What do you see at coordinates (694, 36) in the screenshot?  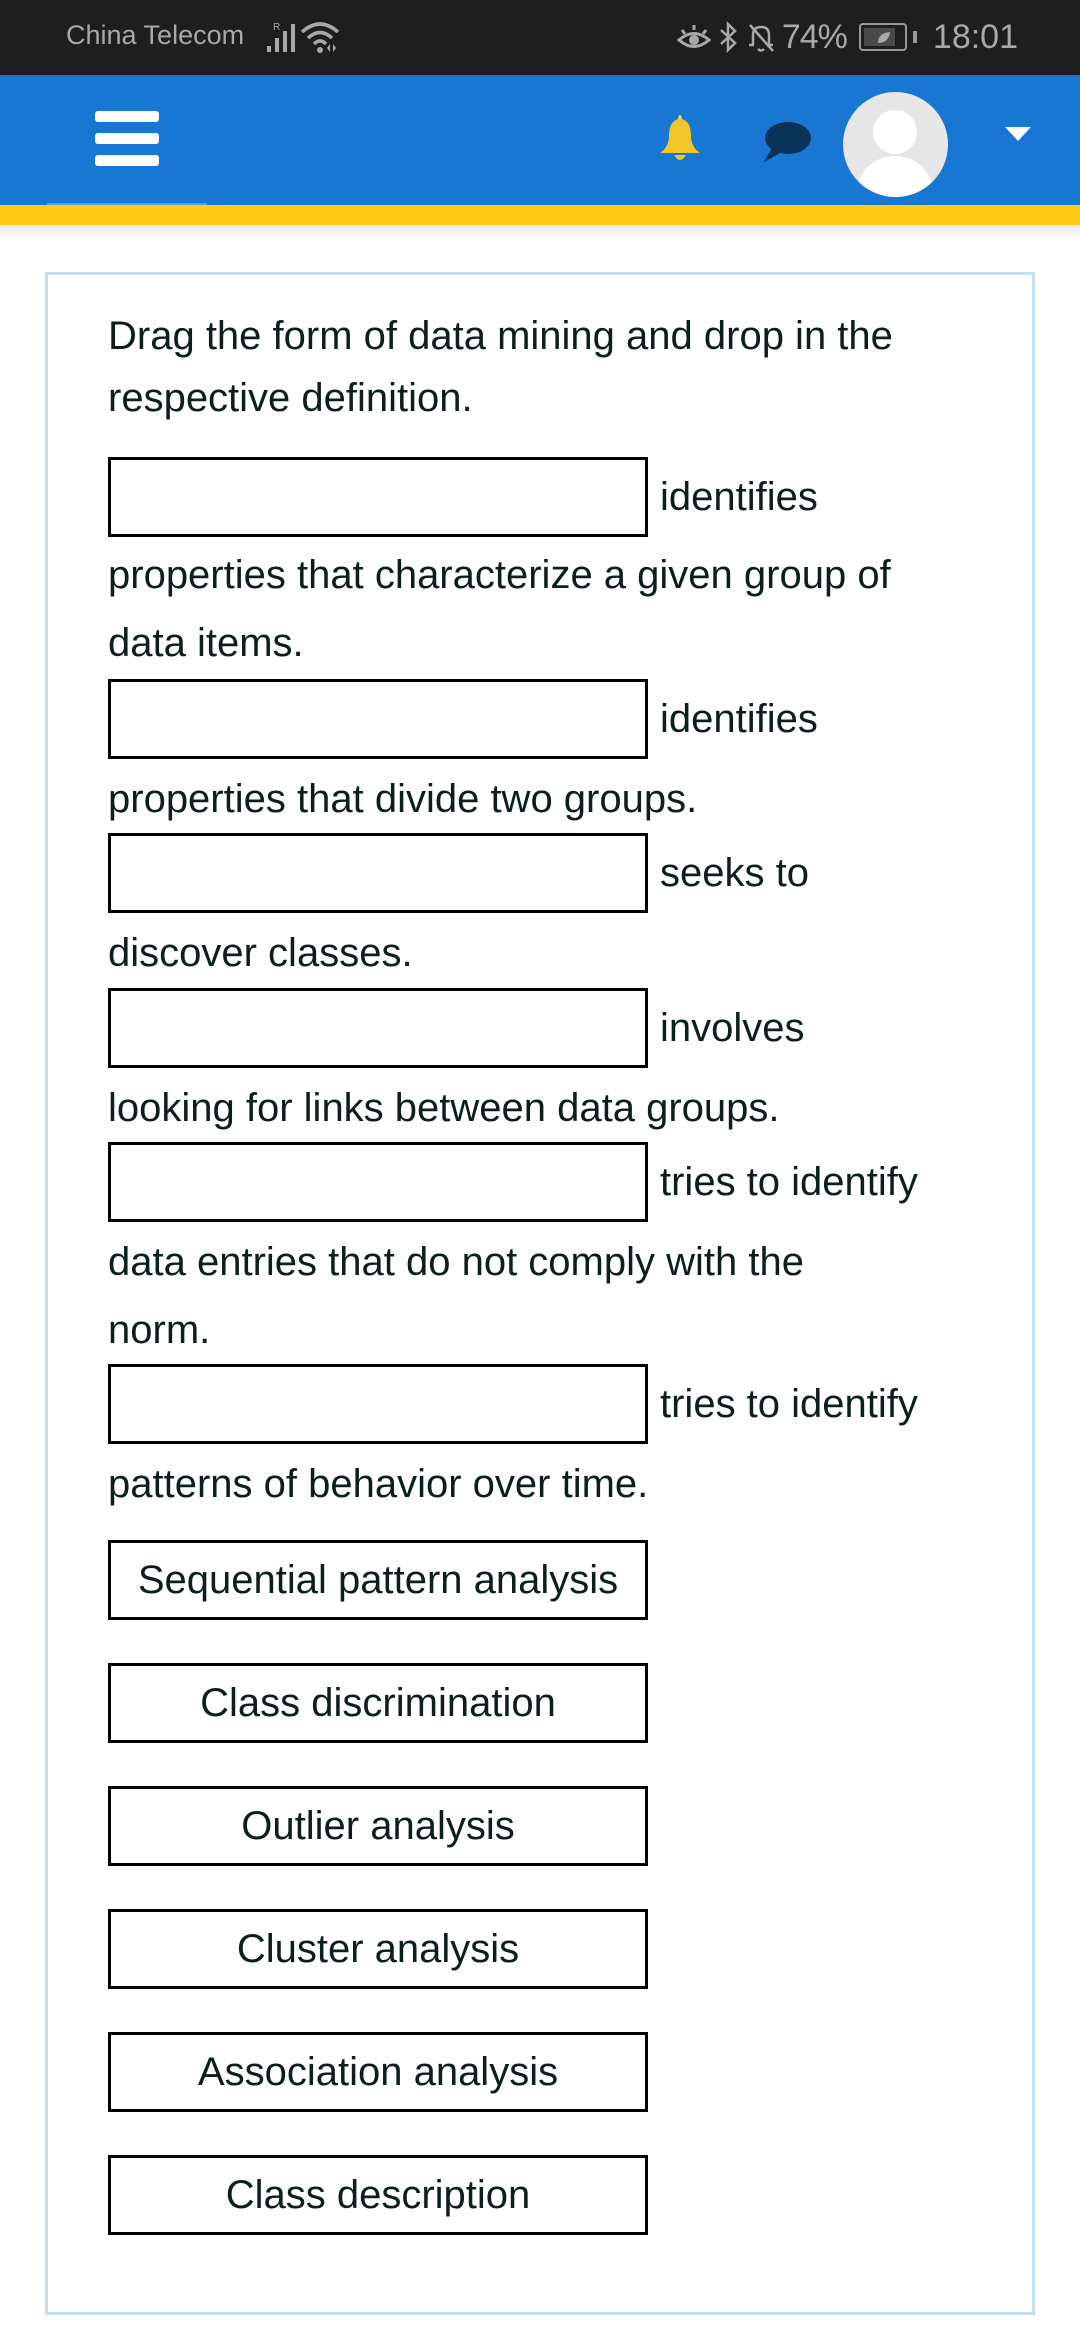 I see `eye-comfort-icon` at bounding box center [694, 36].